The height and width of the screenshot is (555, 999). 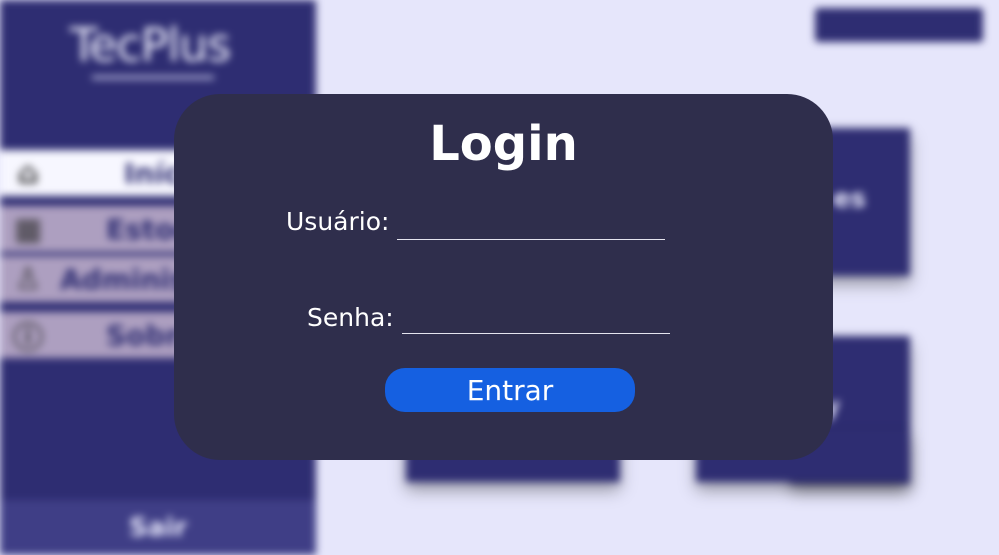 I want to click on tile-label: es, so click(x=849, y=199).